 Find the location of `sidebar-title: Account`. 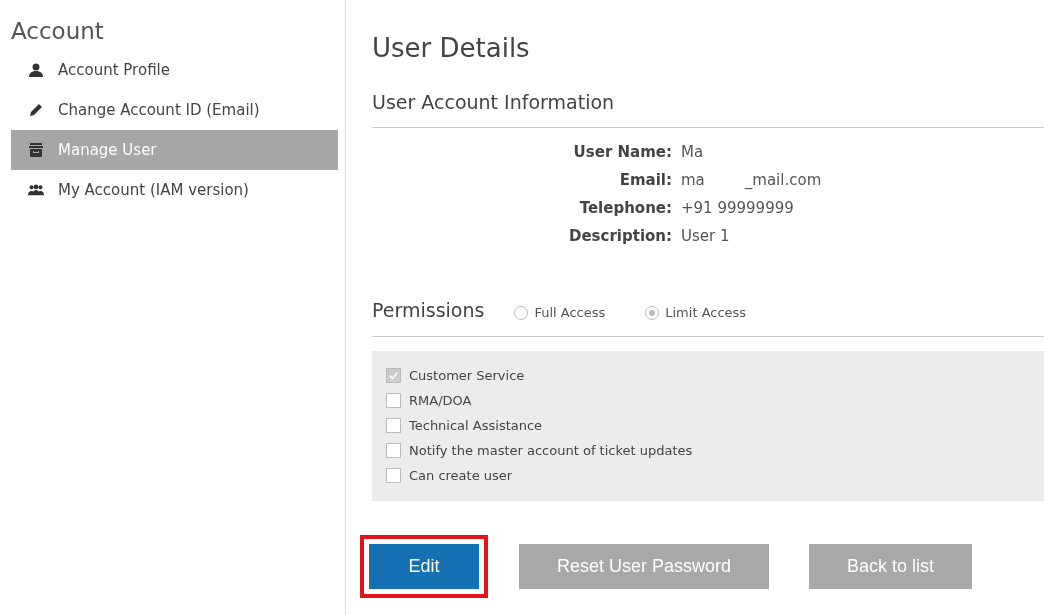

sidebar-title: Account is located at coordinates (58, 31).